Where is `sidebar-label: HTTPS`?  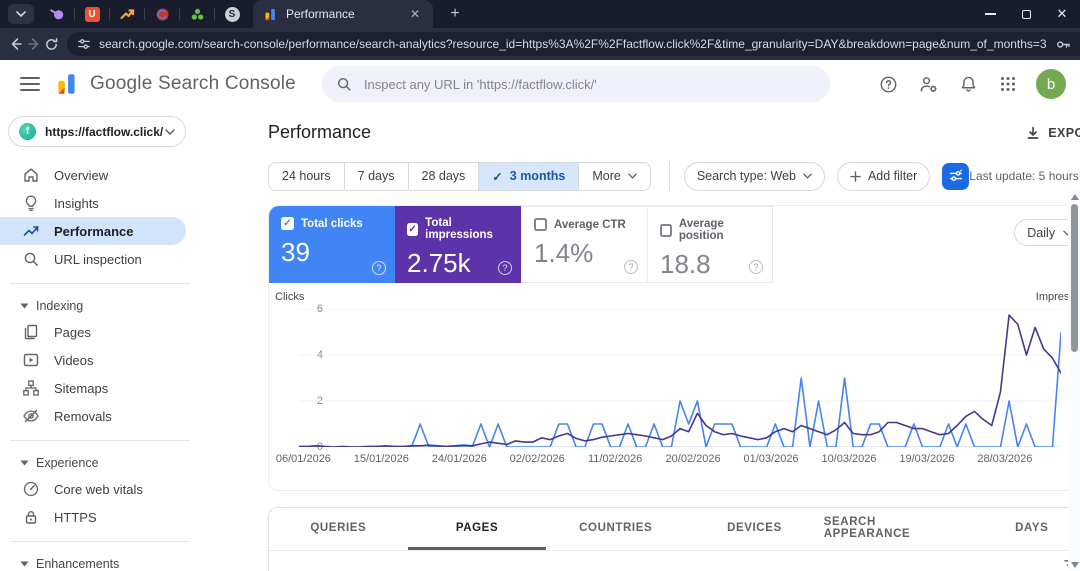
sidebar-label: HTTPS is located at coordinates (75, 517).